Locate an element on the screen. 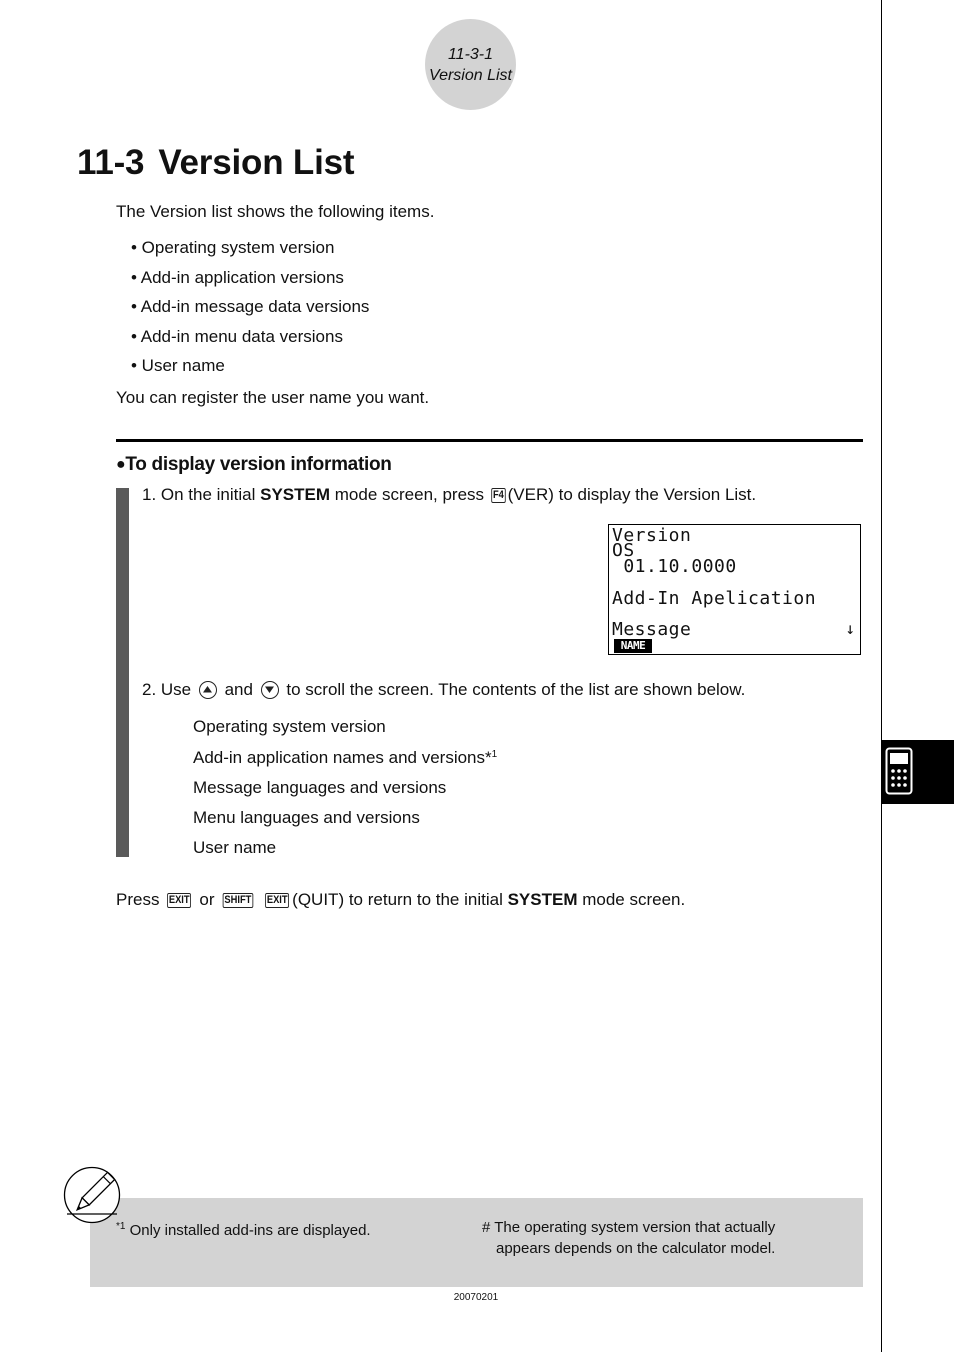 Image resolution: width=954 pixels, height=1352 pixels. screen-line: 01.10.0000 is located at coordinates (674, 566).